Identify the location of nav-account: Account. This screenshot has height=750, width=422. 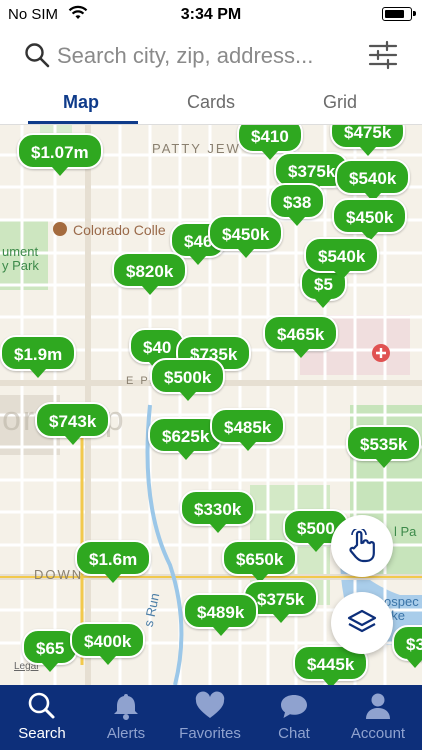
(378, 717).